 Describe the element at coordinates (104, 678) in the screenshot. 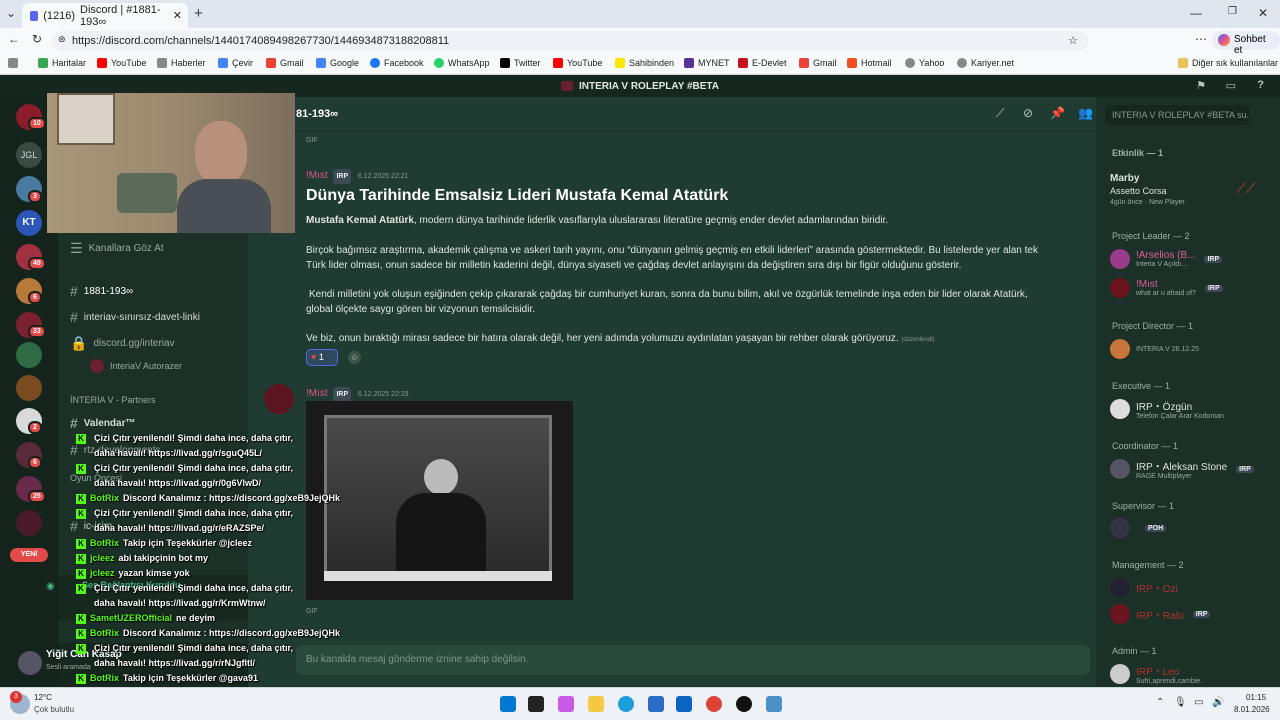

I see `chat-username: BotRix` at that location.